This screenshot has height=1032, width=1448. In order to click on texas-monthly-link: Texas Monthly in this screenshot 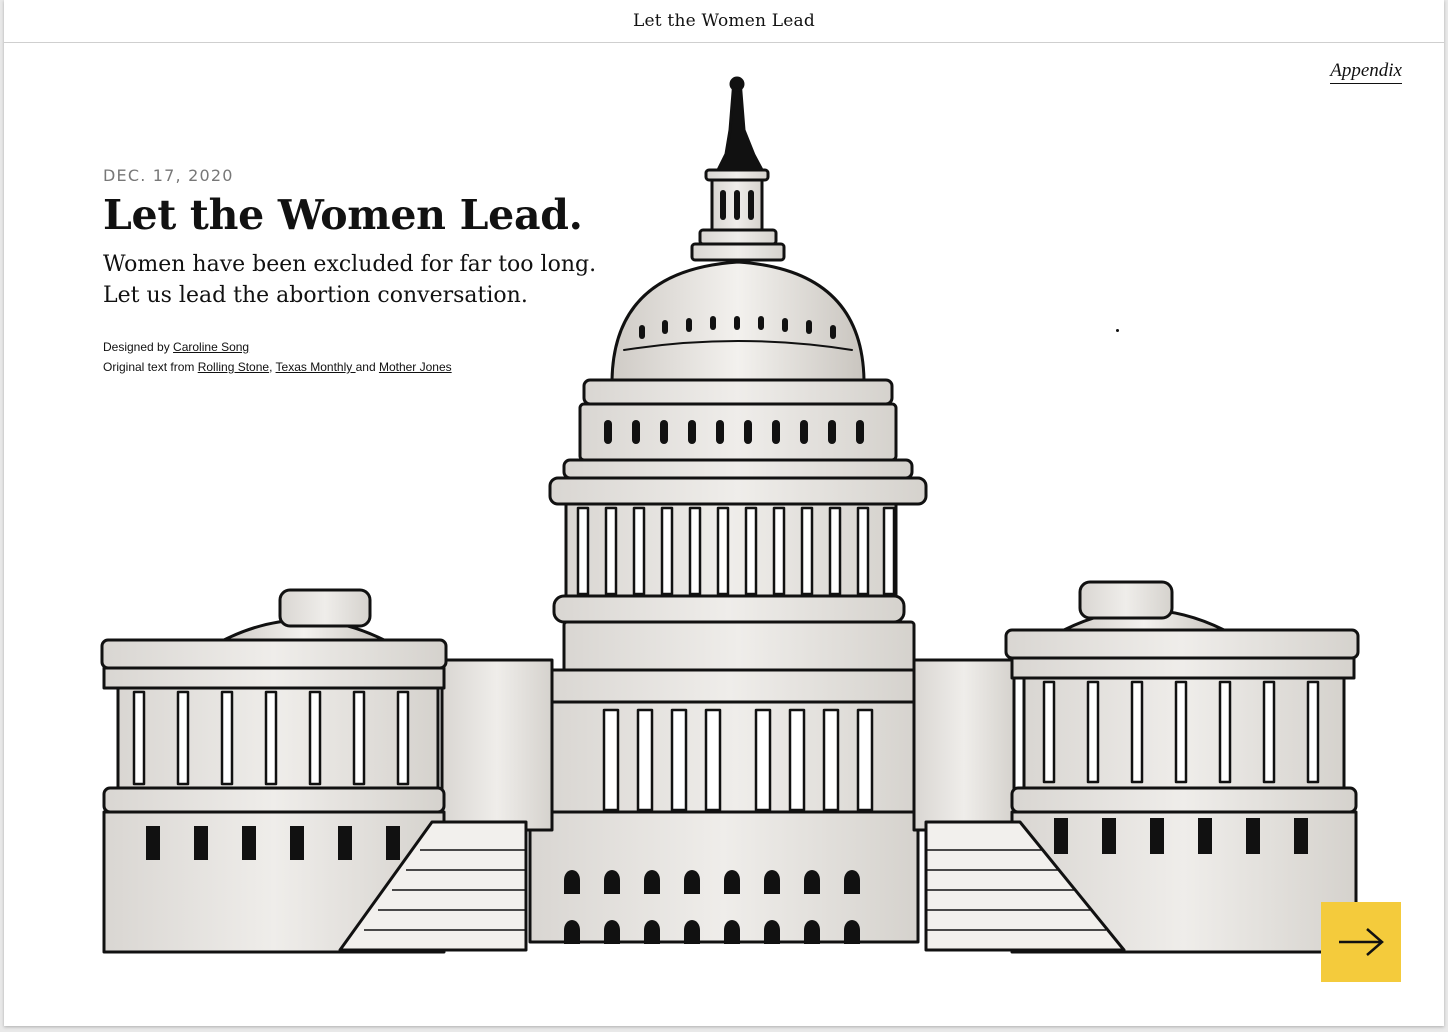, I will do `click(316, 367)`.